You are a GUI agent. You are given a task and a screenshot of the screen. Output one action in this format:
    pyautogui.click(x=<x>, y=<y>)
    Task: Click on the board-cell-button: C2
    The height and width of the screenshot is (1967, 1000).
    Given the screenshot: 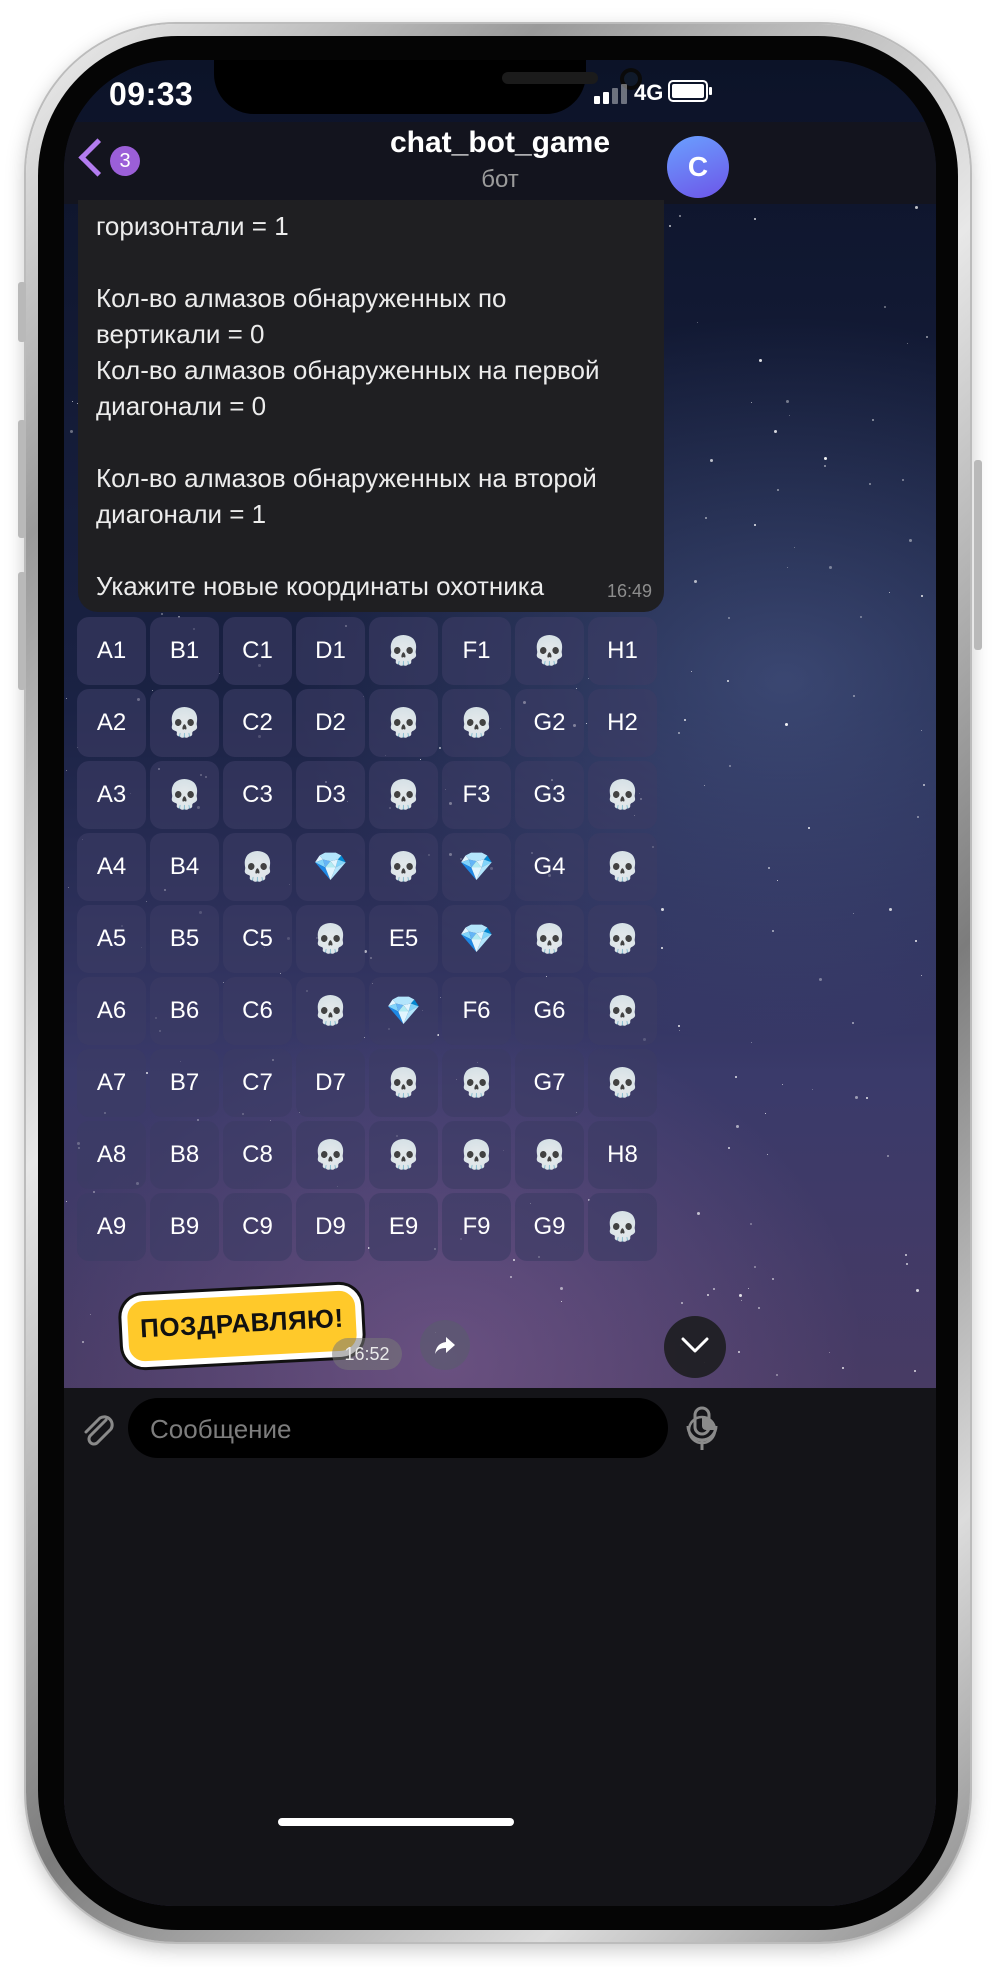 What is the action you would take?
    pyautogui.click(x=257, y=723)
    